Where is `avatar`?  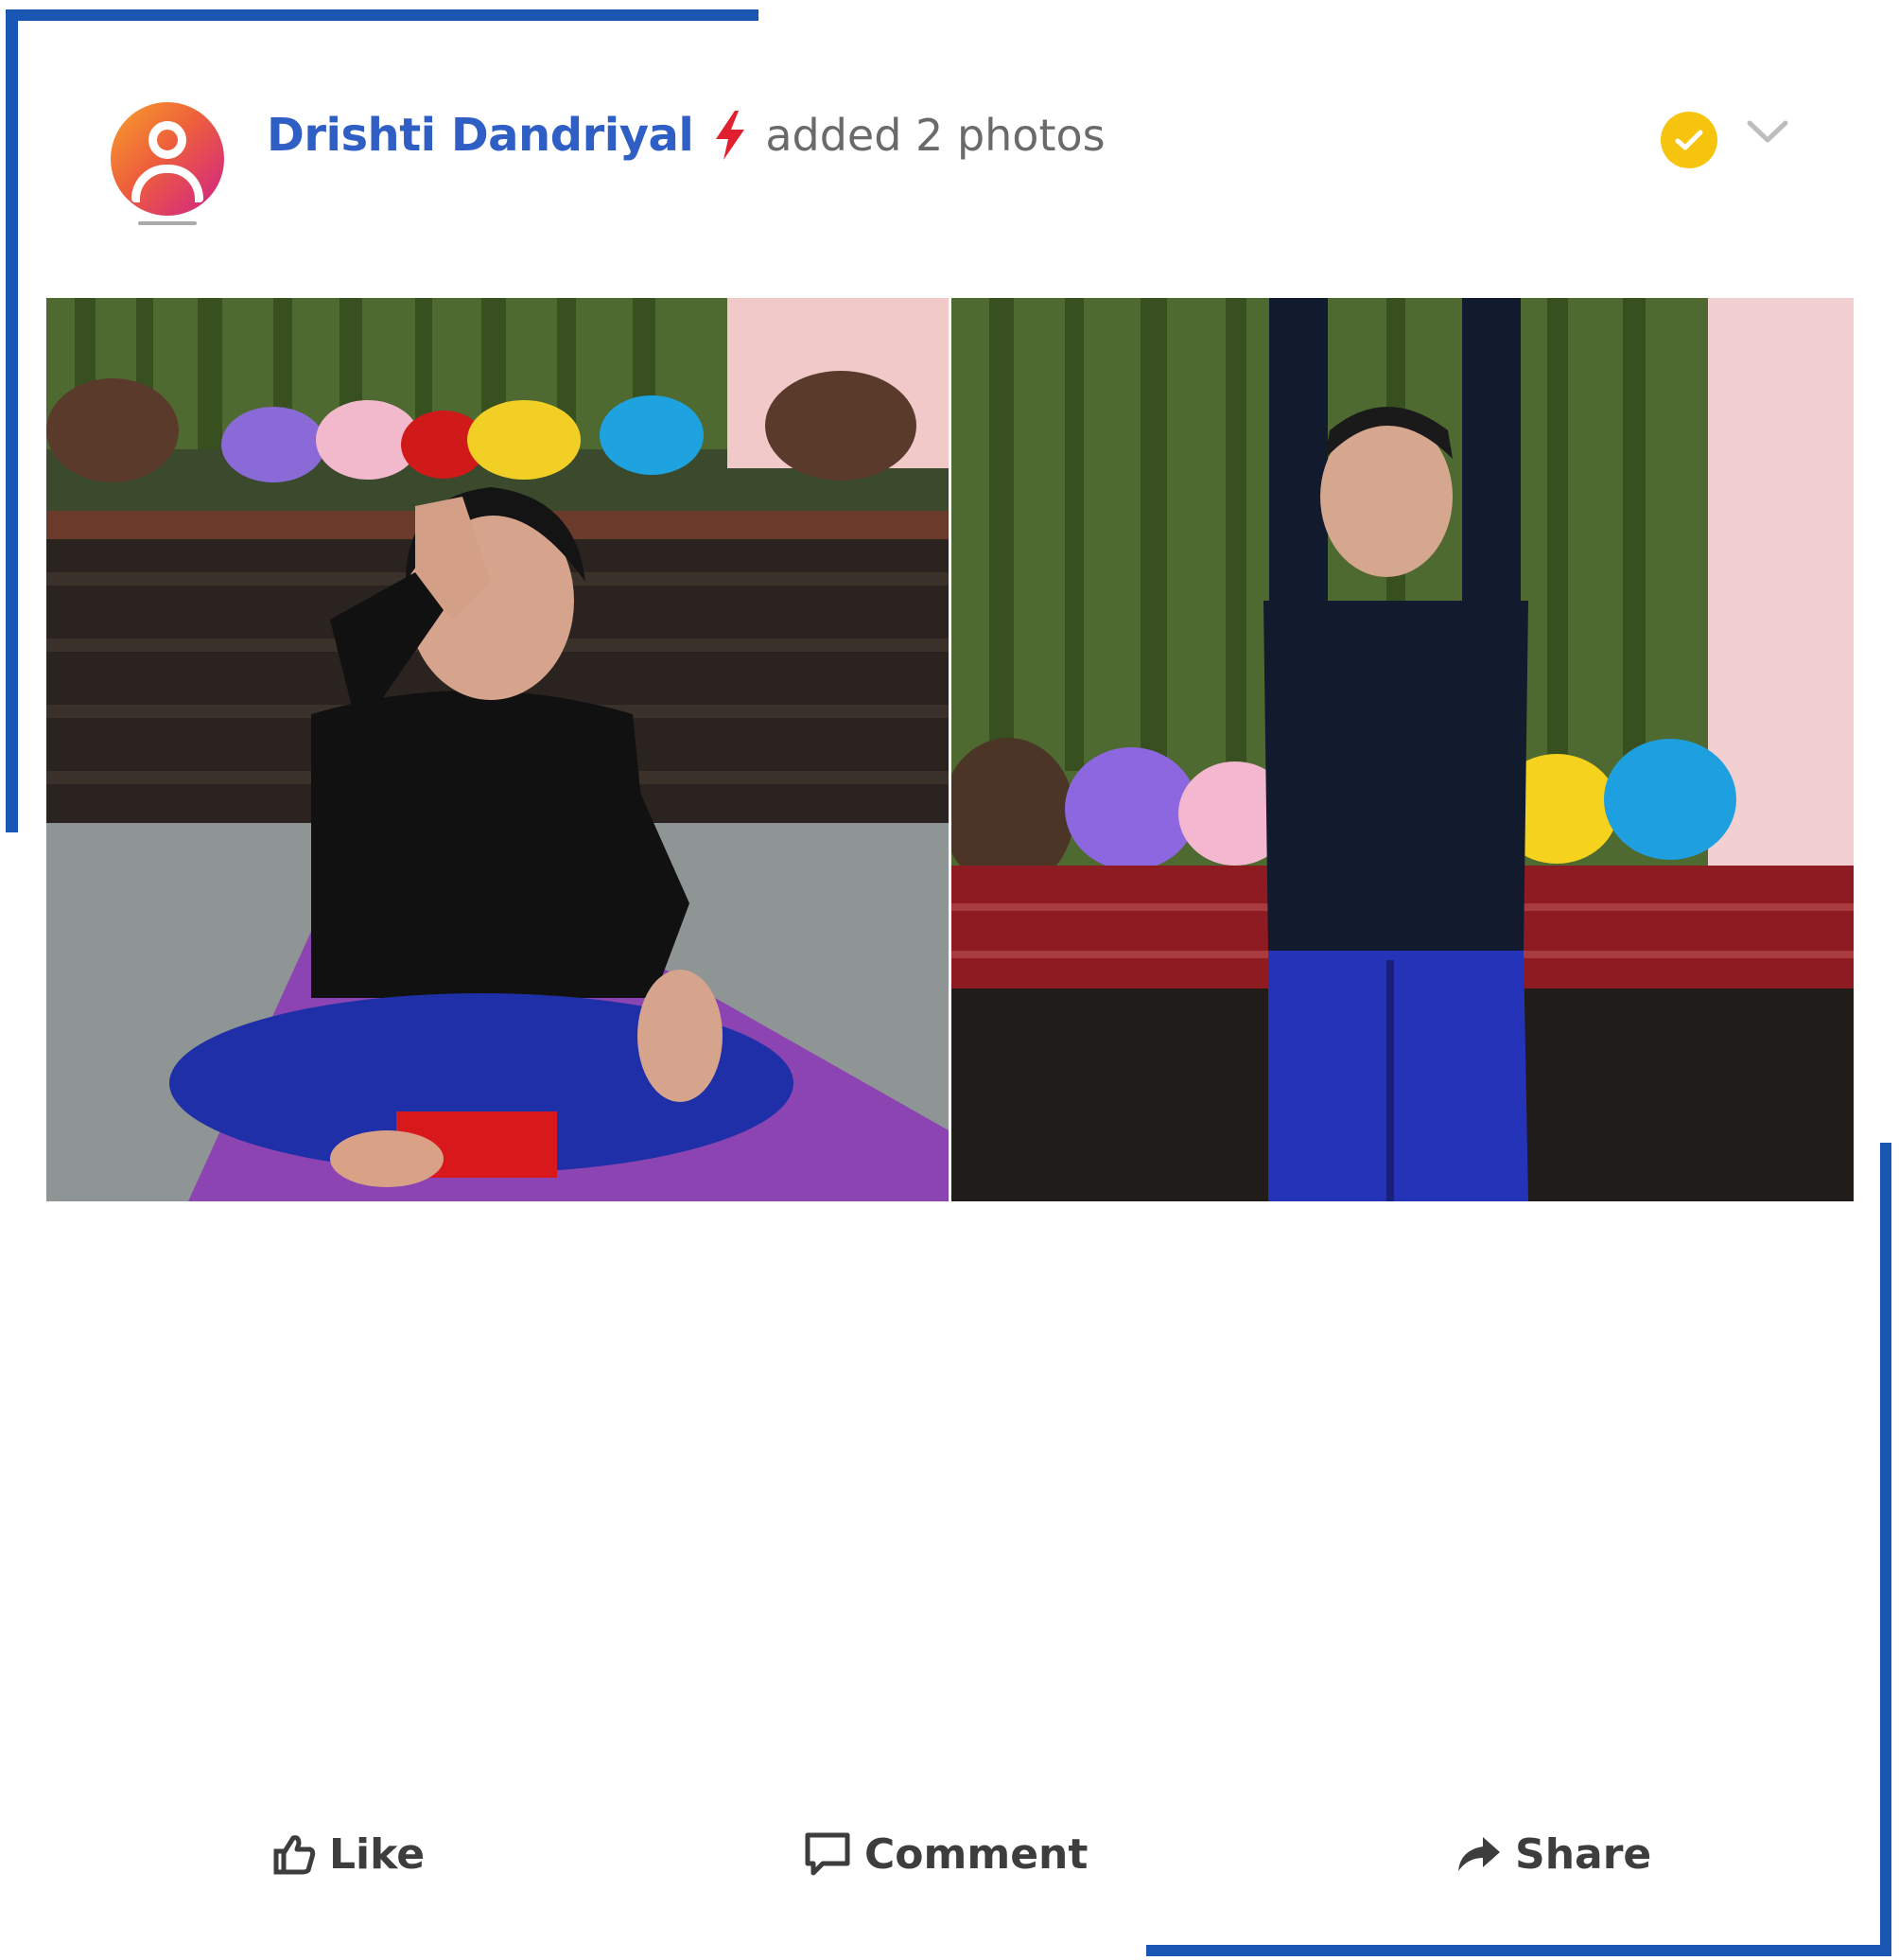 avatar is located at coordinates (167, 159).